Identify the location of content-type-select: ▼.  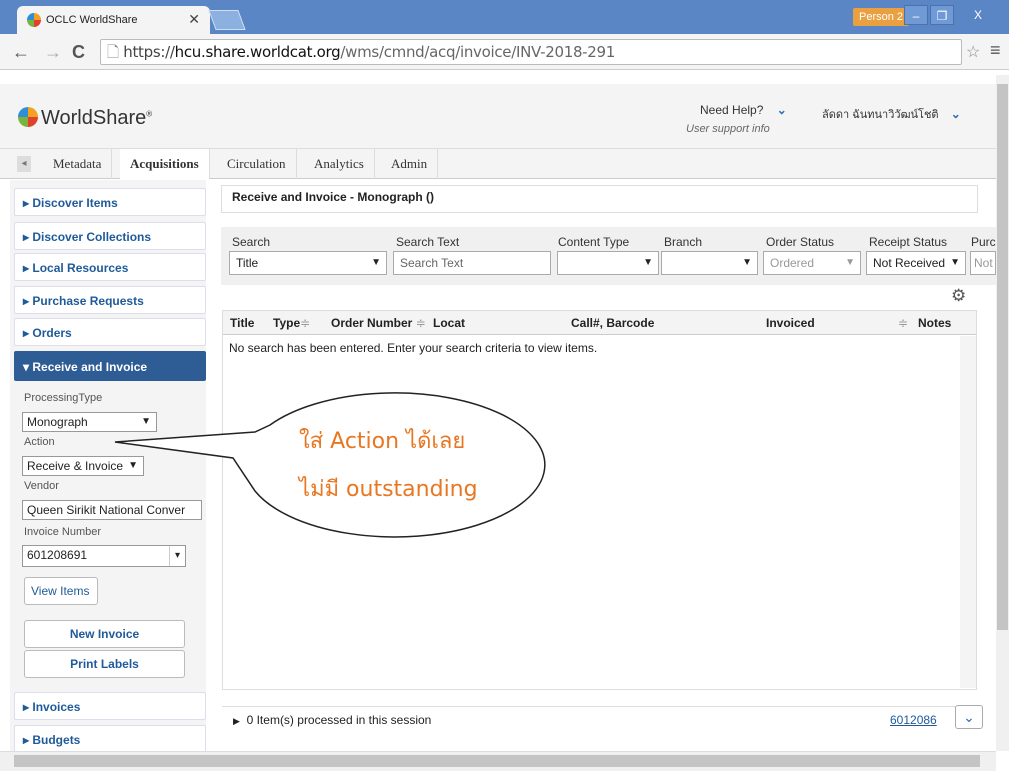
(608, 263).